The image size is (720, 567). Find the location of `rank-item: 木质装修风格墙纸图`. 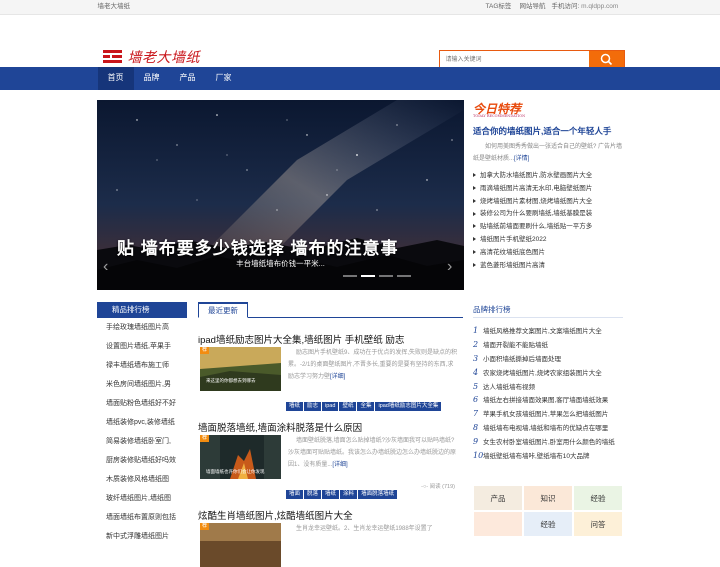

rank-item: 木质装修风格墙纸图 is located at coordinates (142, 479).